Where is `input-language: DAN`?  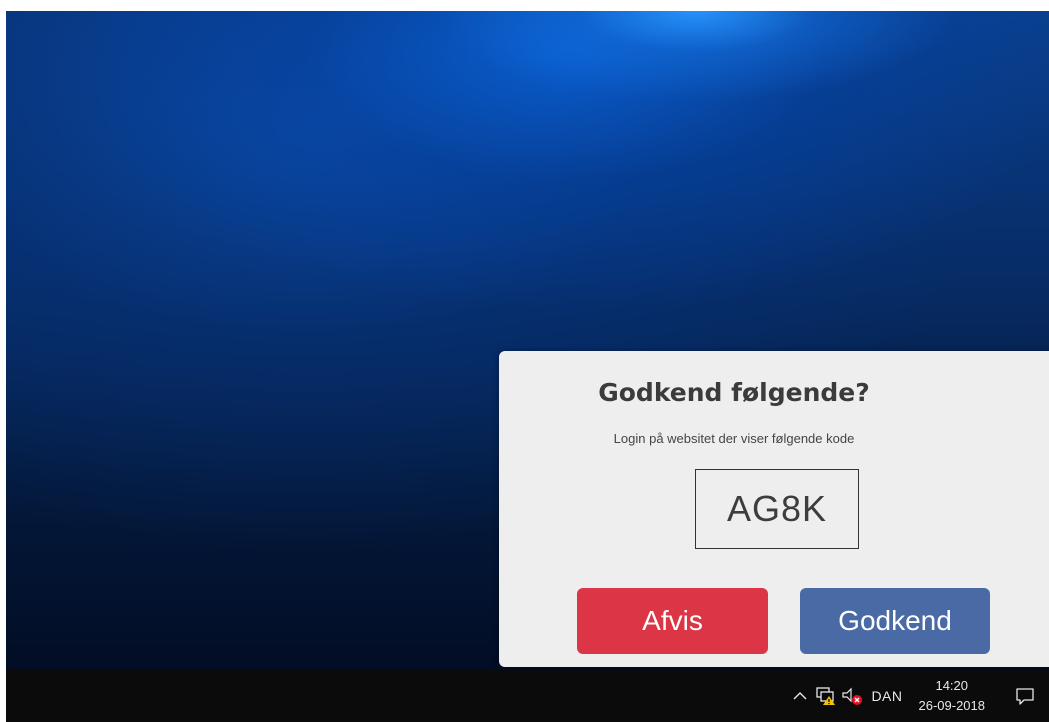
input-language: DAN is located at coordinates (888, 696).